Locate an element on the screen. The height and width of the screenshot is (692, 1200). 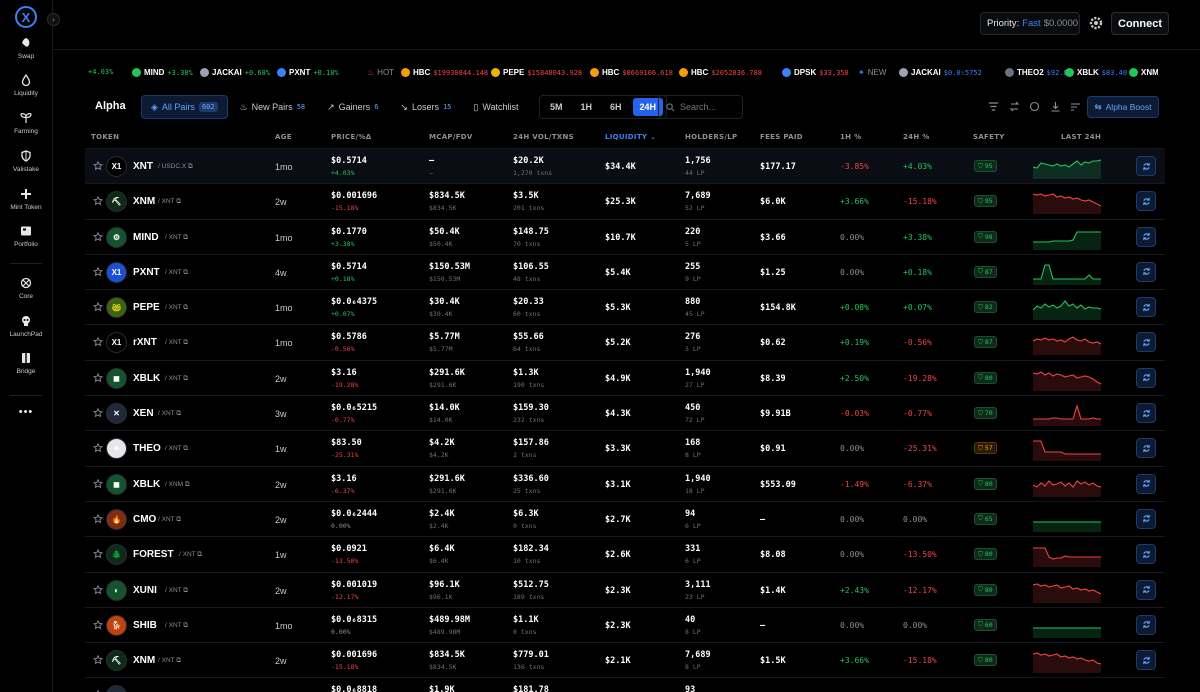
col-holders: HOLDERS/LP is located at coordinates (711, 137).